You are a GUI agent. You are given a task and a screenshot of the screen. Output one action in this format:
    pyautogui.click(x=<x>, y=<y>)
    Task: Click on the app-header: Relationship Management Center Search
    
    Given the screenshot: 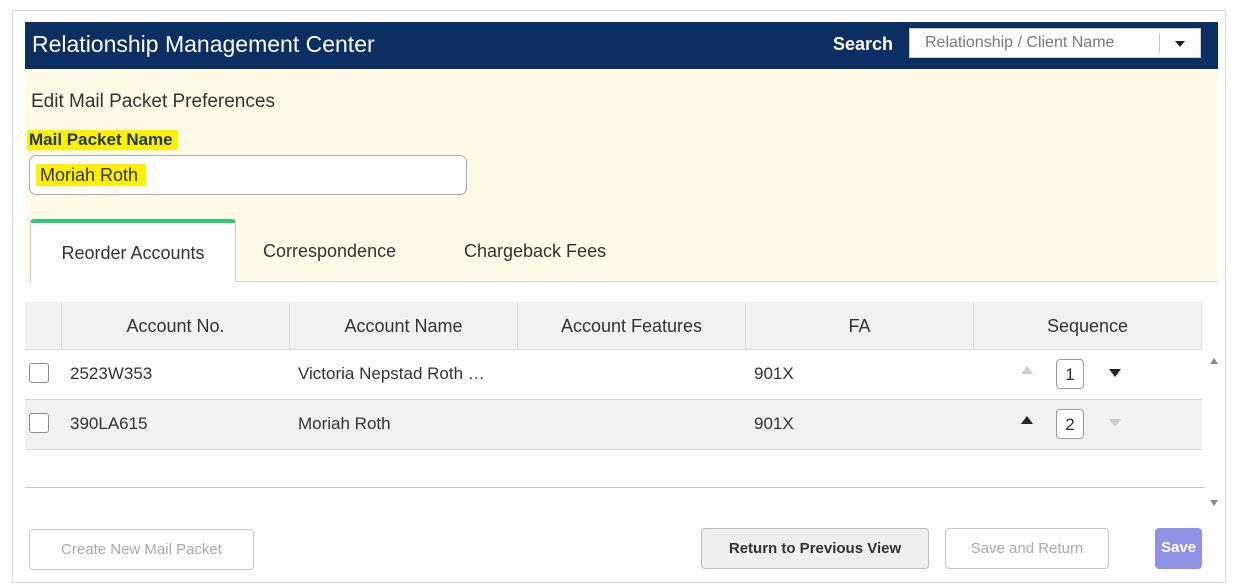 What is the action you would take?
    pyautogui.click(x=621, y=45)
    